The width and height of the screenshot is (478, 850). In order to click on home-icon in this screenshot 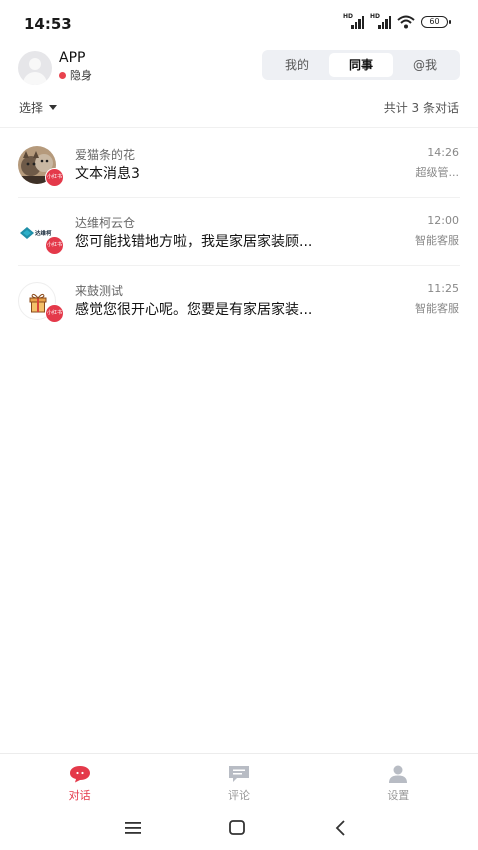, I will do `click(237, 828)`.